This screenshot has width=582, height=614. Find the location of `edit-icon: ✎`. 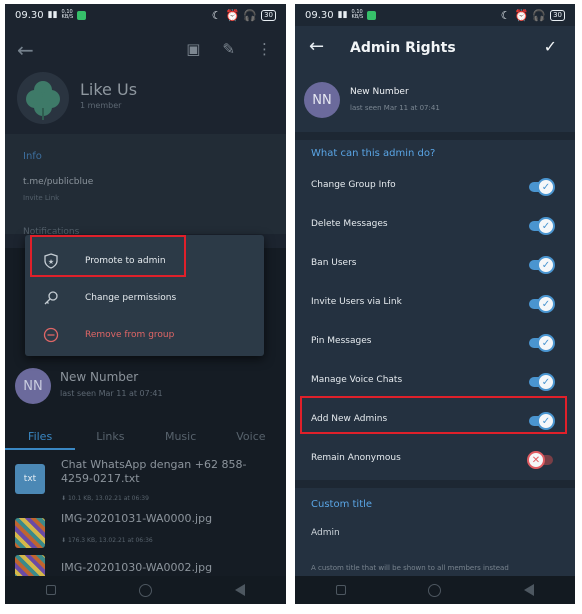

edit-icon: ✎ is located at coordinates (228, 49).